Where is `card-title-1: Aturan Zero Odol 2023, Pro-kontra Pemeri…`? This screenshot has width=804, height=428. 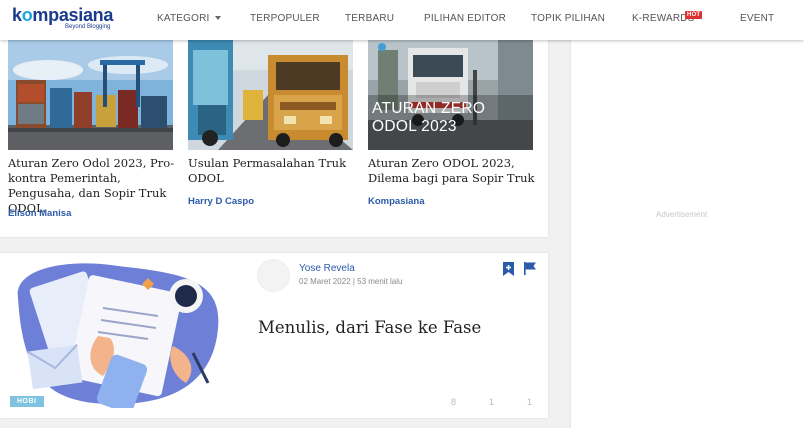 card-title-1: Aturan Zero Odol 2023, Pro-kontra Pemeri… is located at coordinates (93, 186).